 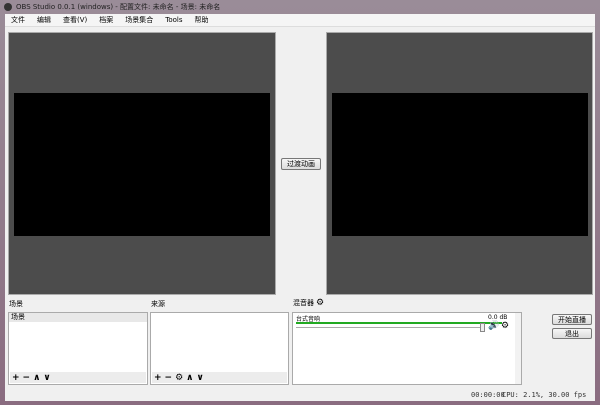 What do you see at coordinates (399, 323) in the screenshot?
I see `volume-meter` at bounding box center [399, 323].